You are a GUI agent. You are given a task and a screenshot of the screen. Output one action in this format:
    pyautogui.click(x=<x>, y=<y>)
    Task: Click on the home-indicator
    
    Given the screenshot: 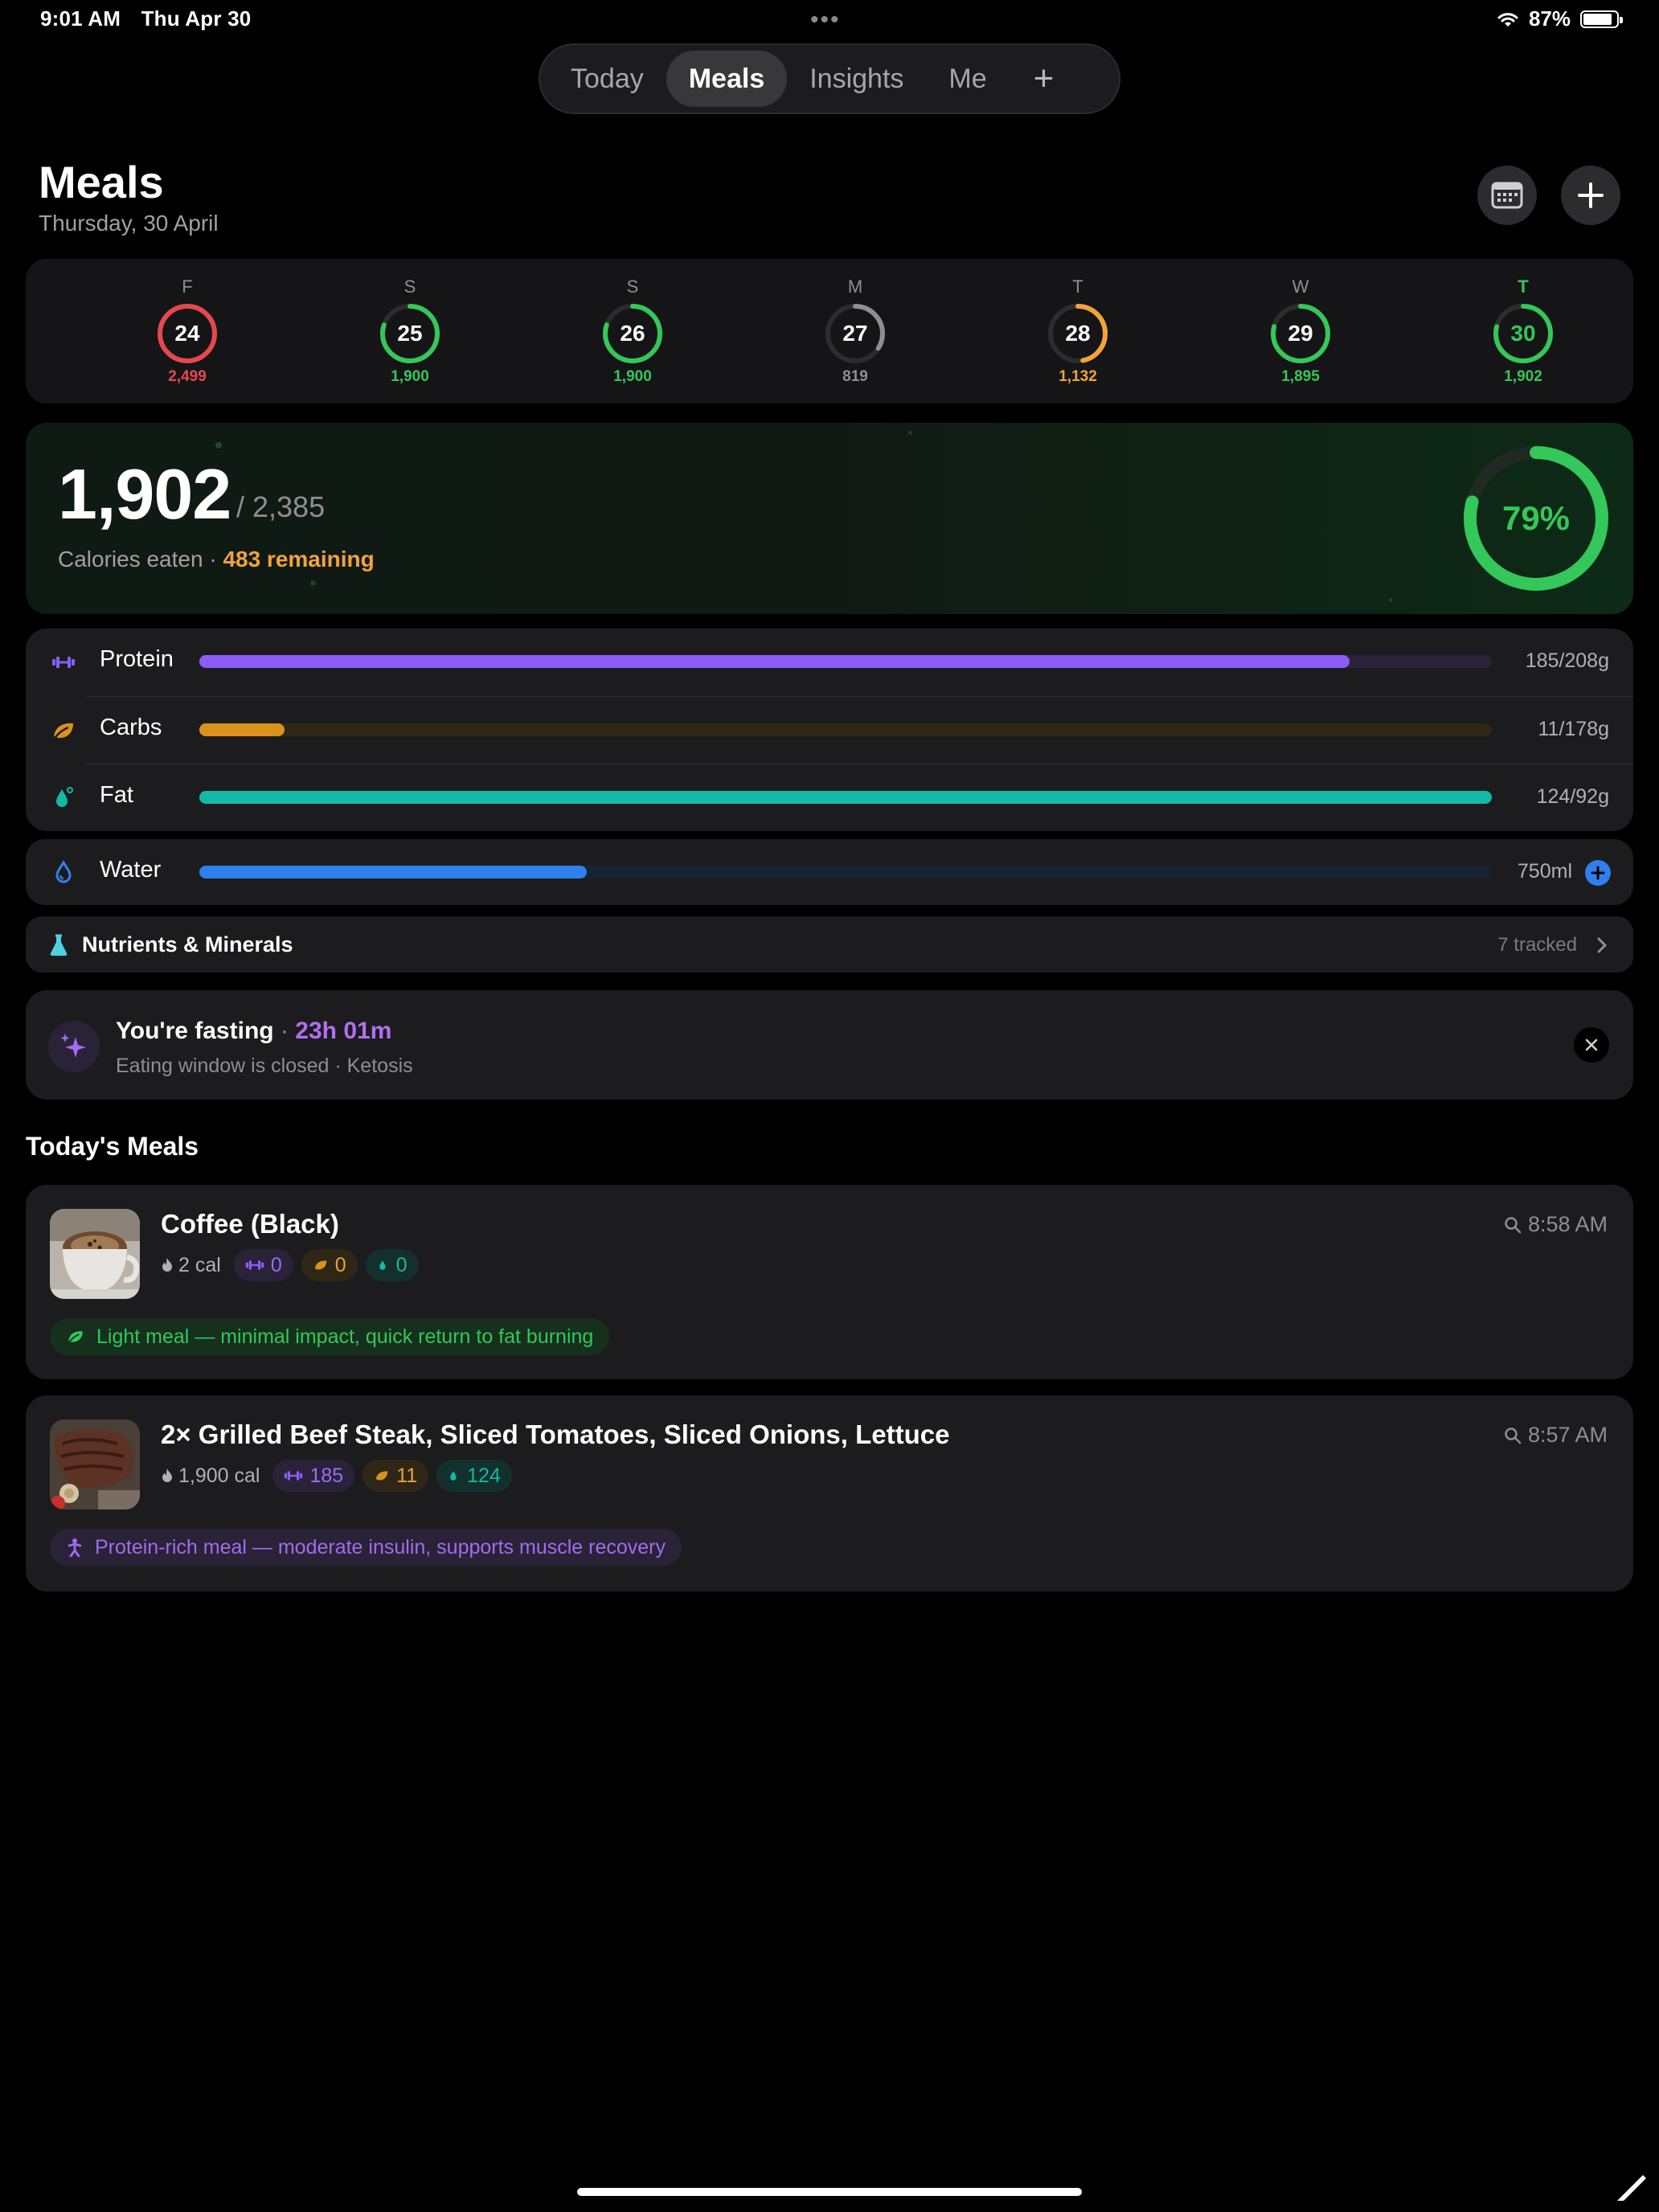 What is the action you would take?
    pyautogui.click(x=829, y=2192)
    